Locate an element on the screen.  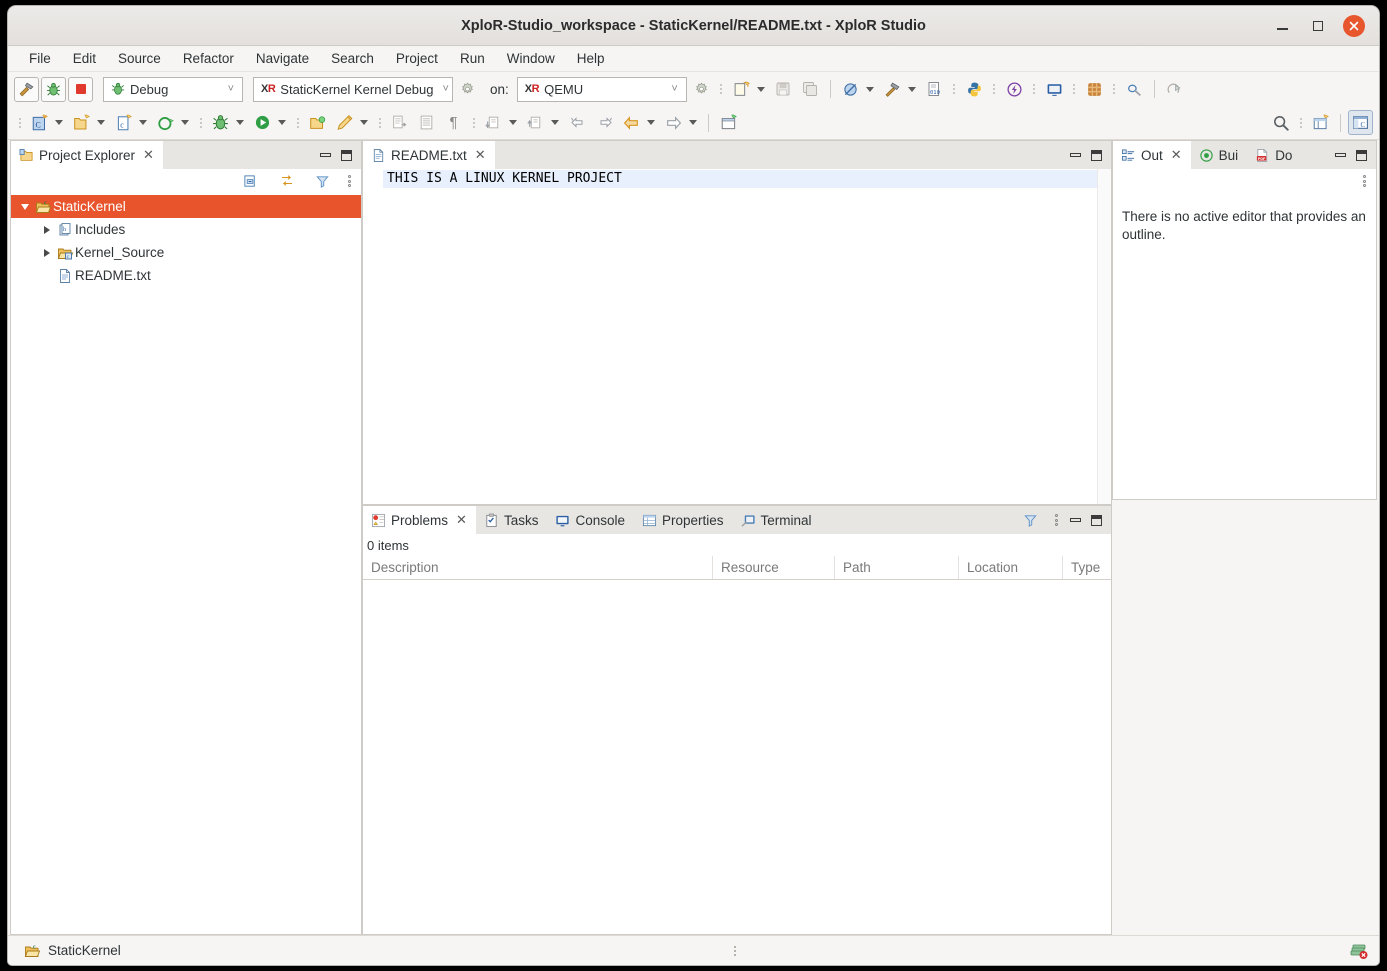
tab-console: Console is located at coordinates (590, 520).